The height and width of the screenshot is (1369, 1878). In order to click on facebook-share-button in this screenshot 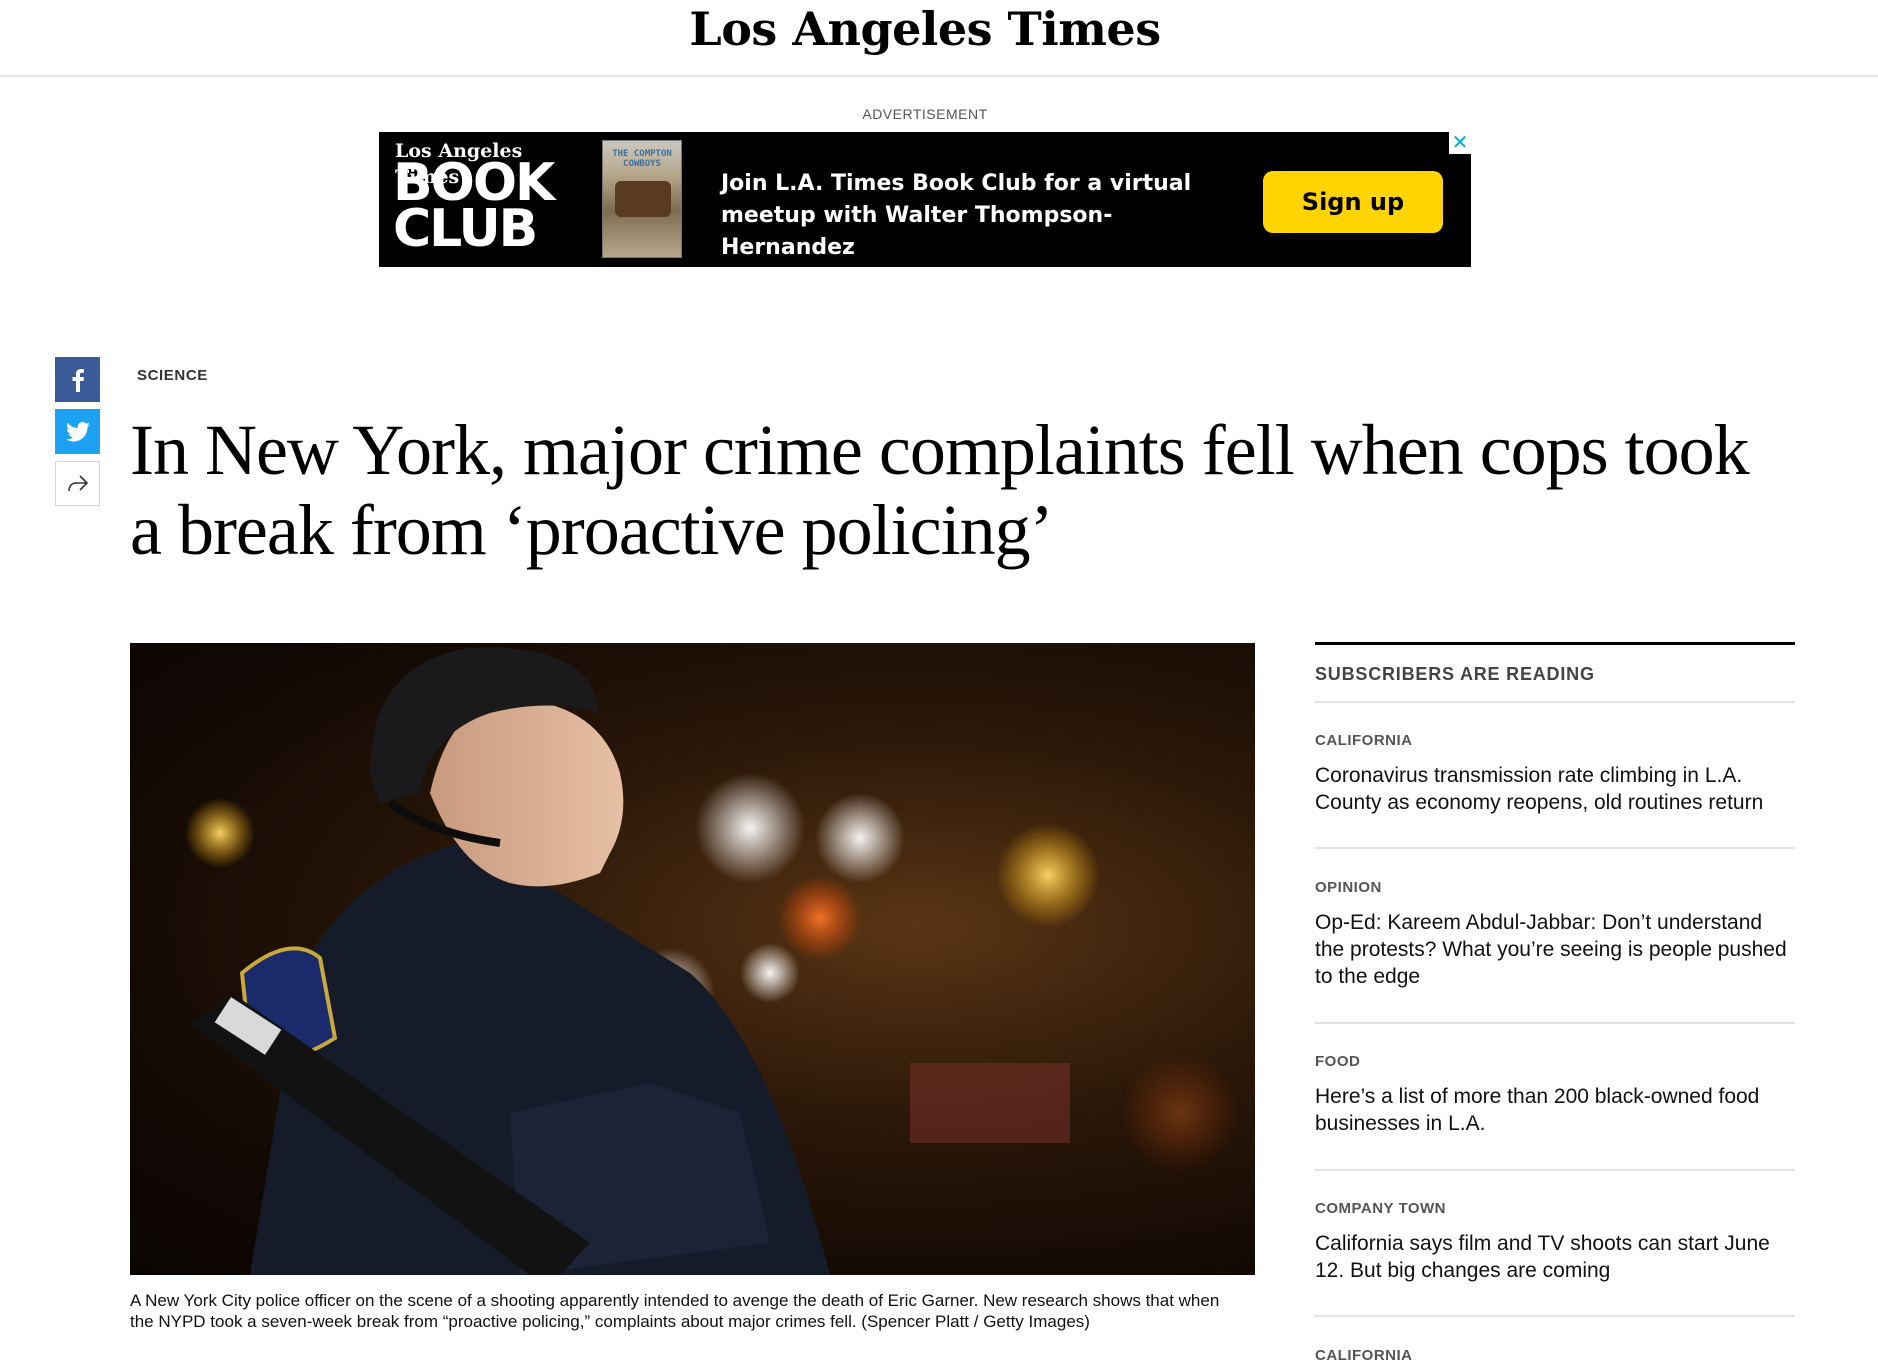, I will do `click(77, 379)`.